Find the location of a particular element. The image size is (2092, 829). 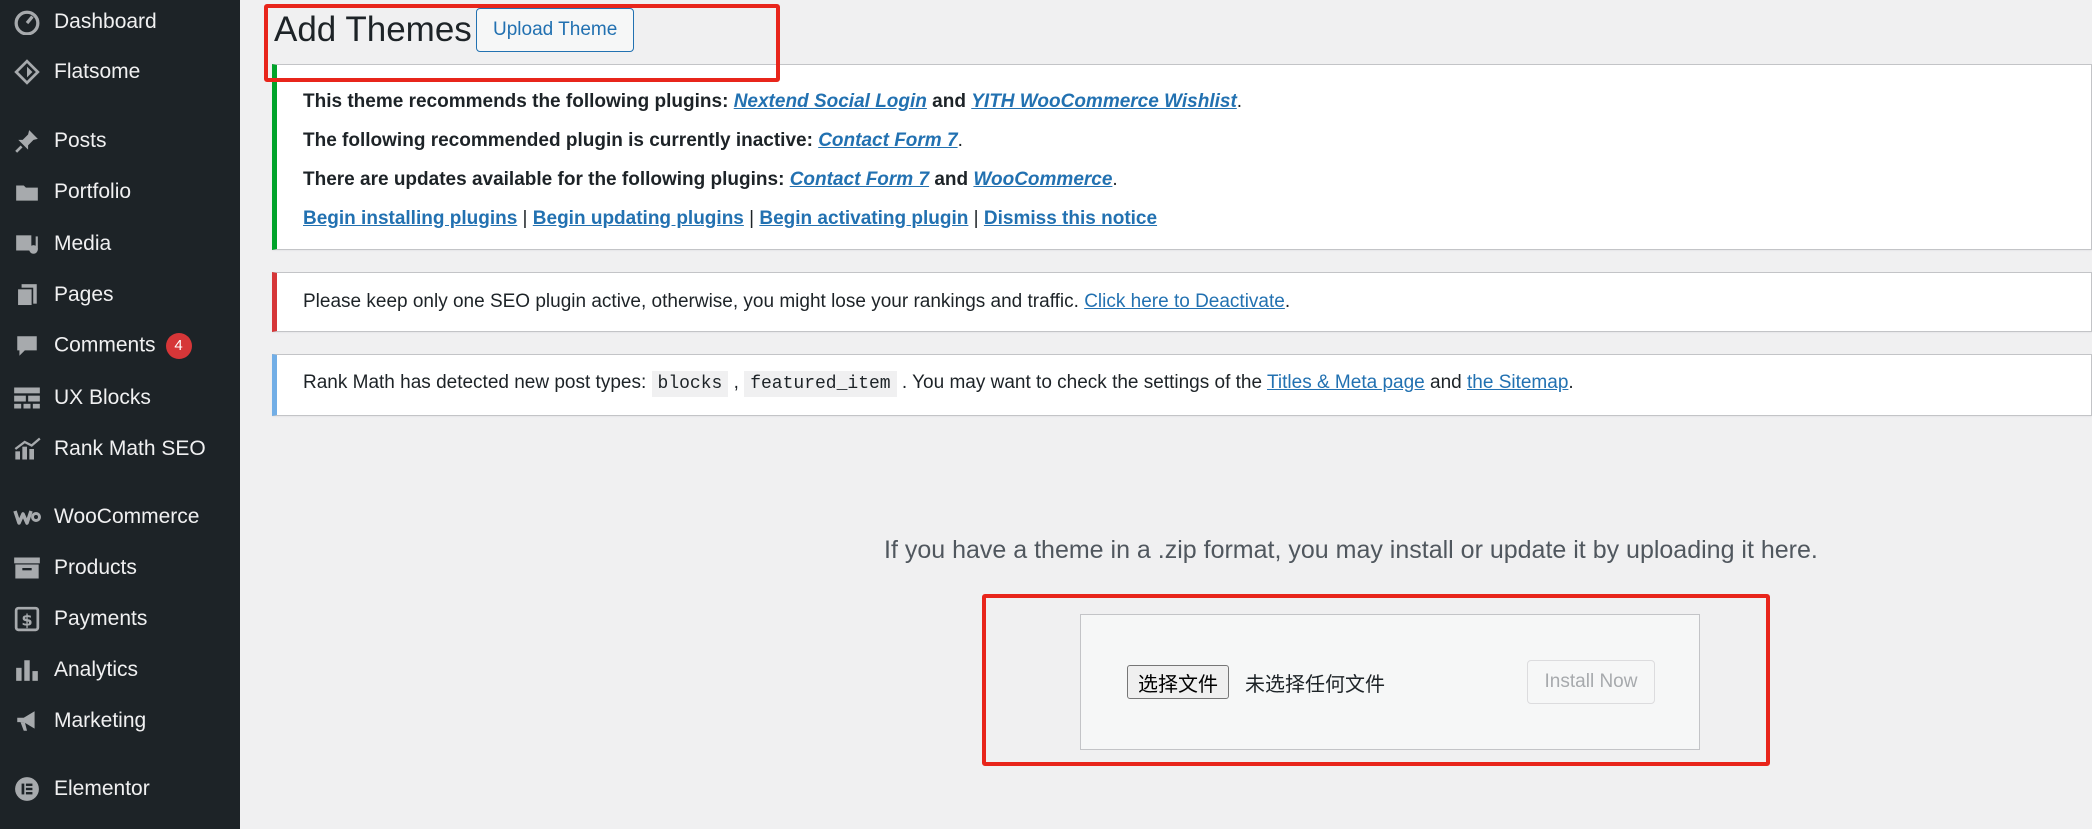

bar-chart-icon is located at coordinates (27, 670).